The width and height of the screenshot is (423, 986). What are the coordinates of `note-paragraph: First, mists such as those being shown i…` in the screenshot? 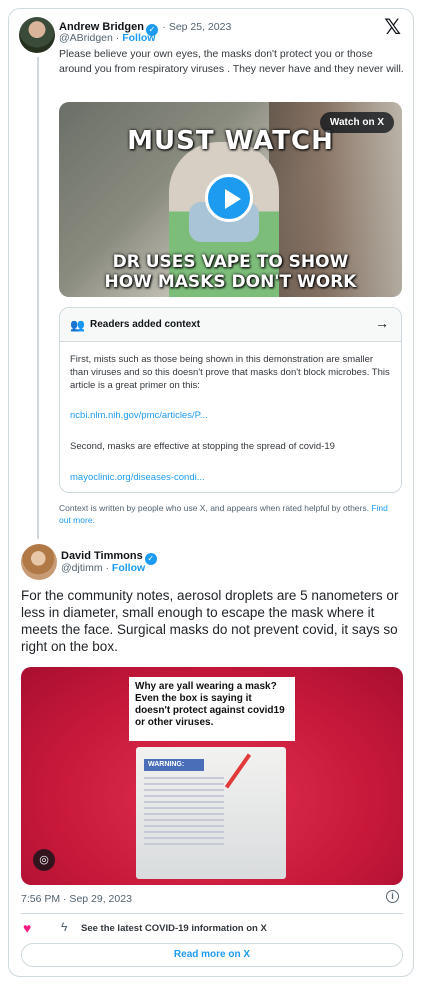 It's located at (230, 372).